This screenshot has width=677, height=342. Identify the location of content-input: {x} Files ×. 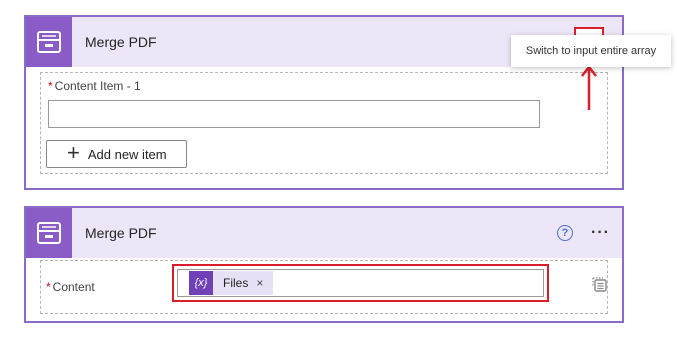
(360, 283).